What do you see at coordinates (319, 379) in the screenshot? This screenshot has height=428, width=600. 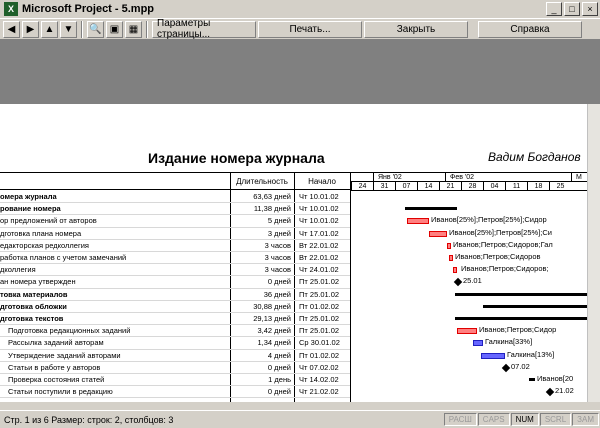 I see `task-start: Чт 14.02.02` at bounding box center [319, 379].